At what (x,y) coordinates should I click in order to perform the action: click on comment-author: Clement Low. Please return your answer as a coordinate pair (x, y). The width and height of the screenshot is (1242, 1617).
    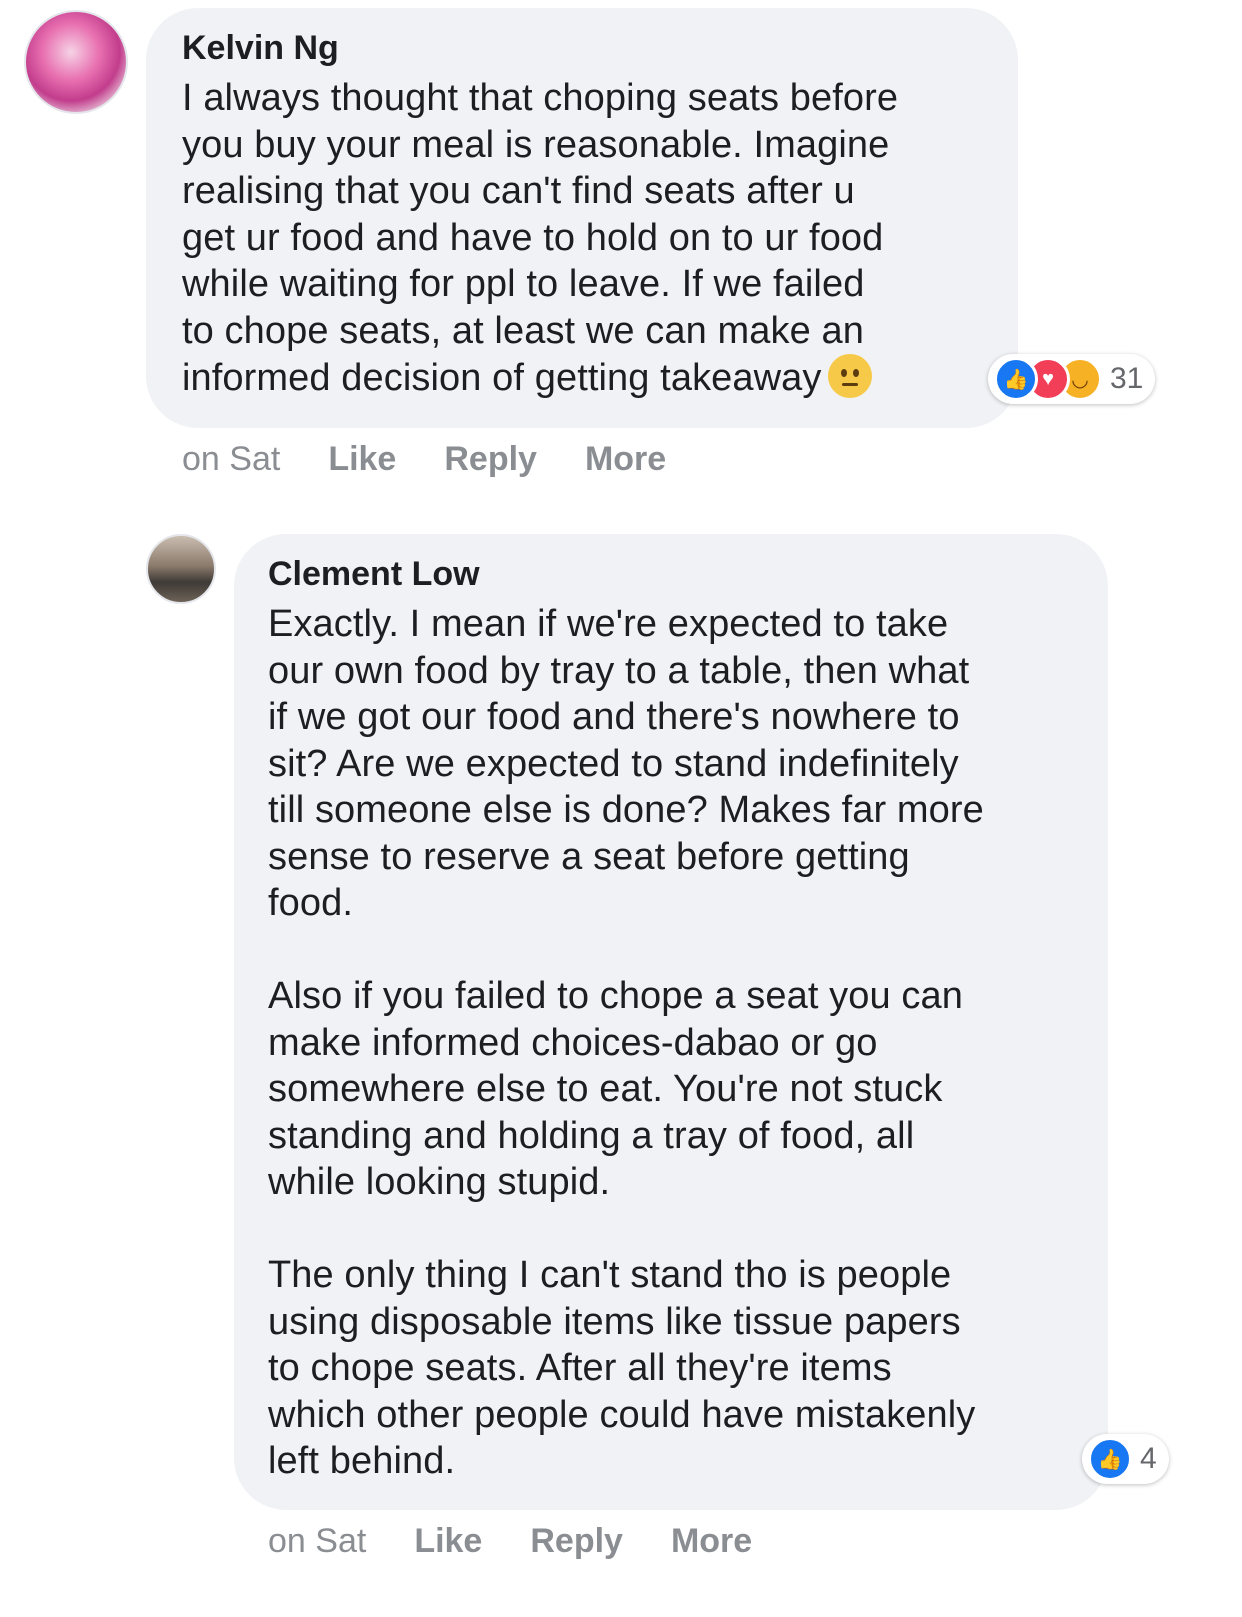
    Looking at the image, I should click on (673, 574).